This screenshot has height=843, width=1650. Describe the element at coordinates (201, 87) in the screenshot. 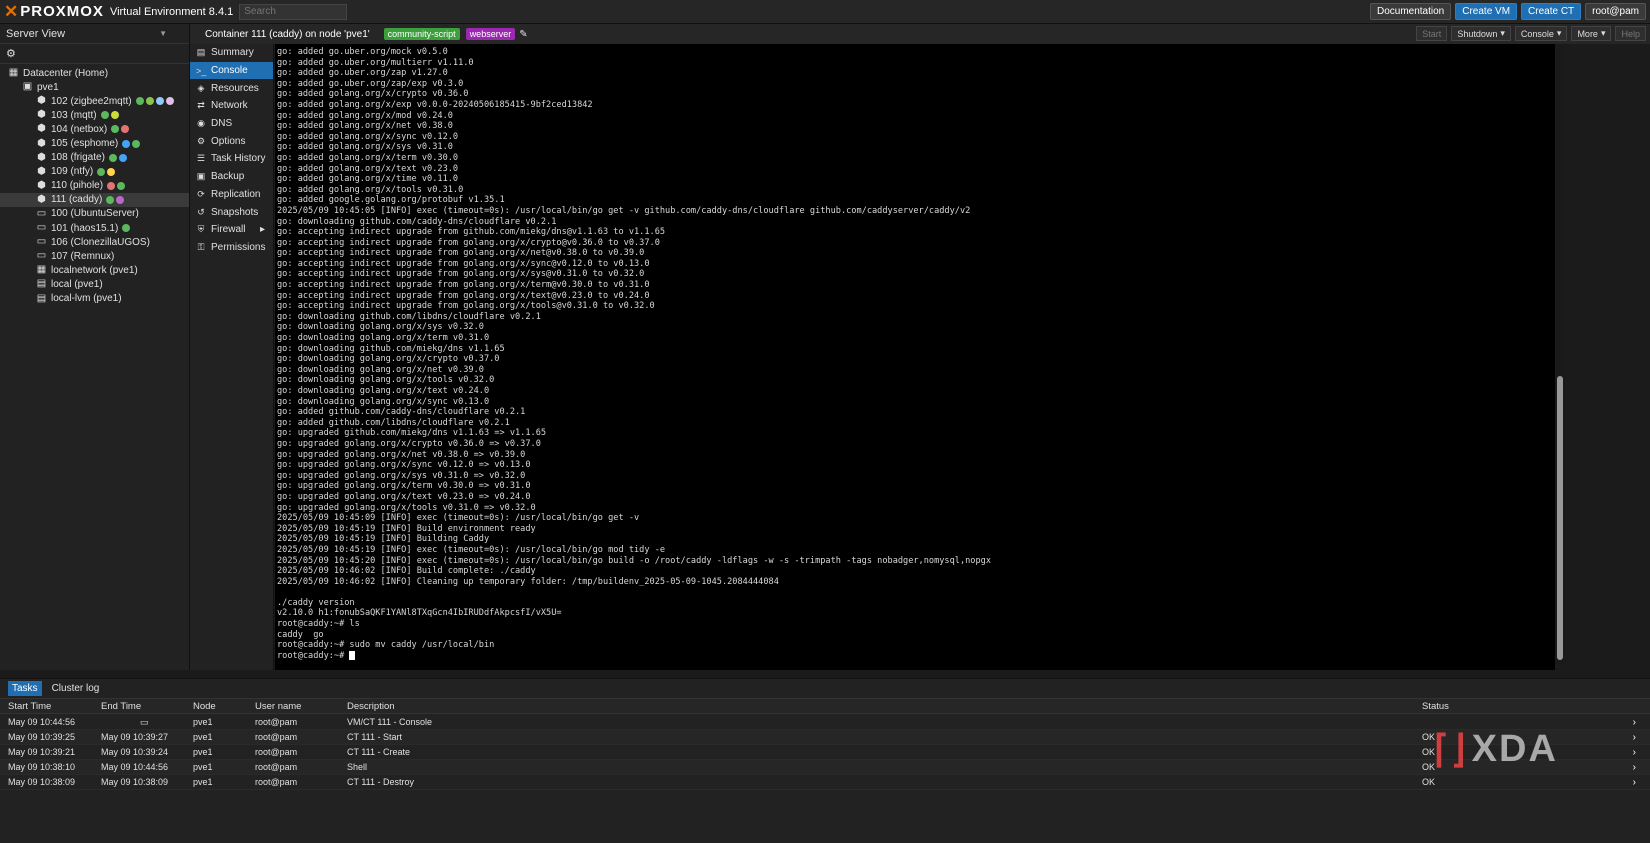

I see `resources-icon: ◈` at that location.